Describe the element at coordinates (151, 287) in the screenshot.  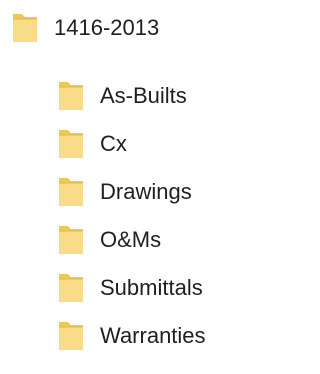
I see `tree-item-label: Submittals` at that location.